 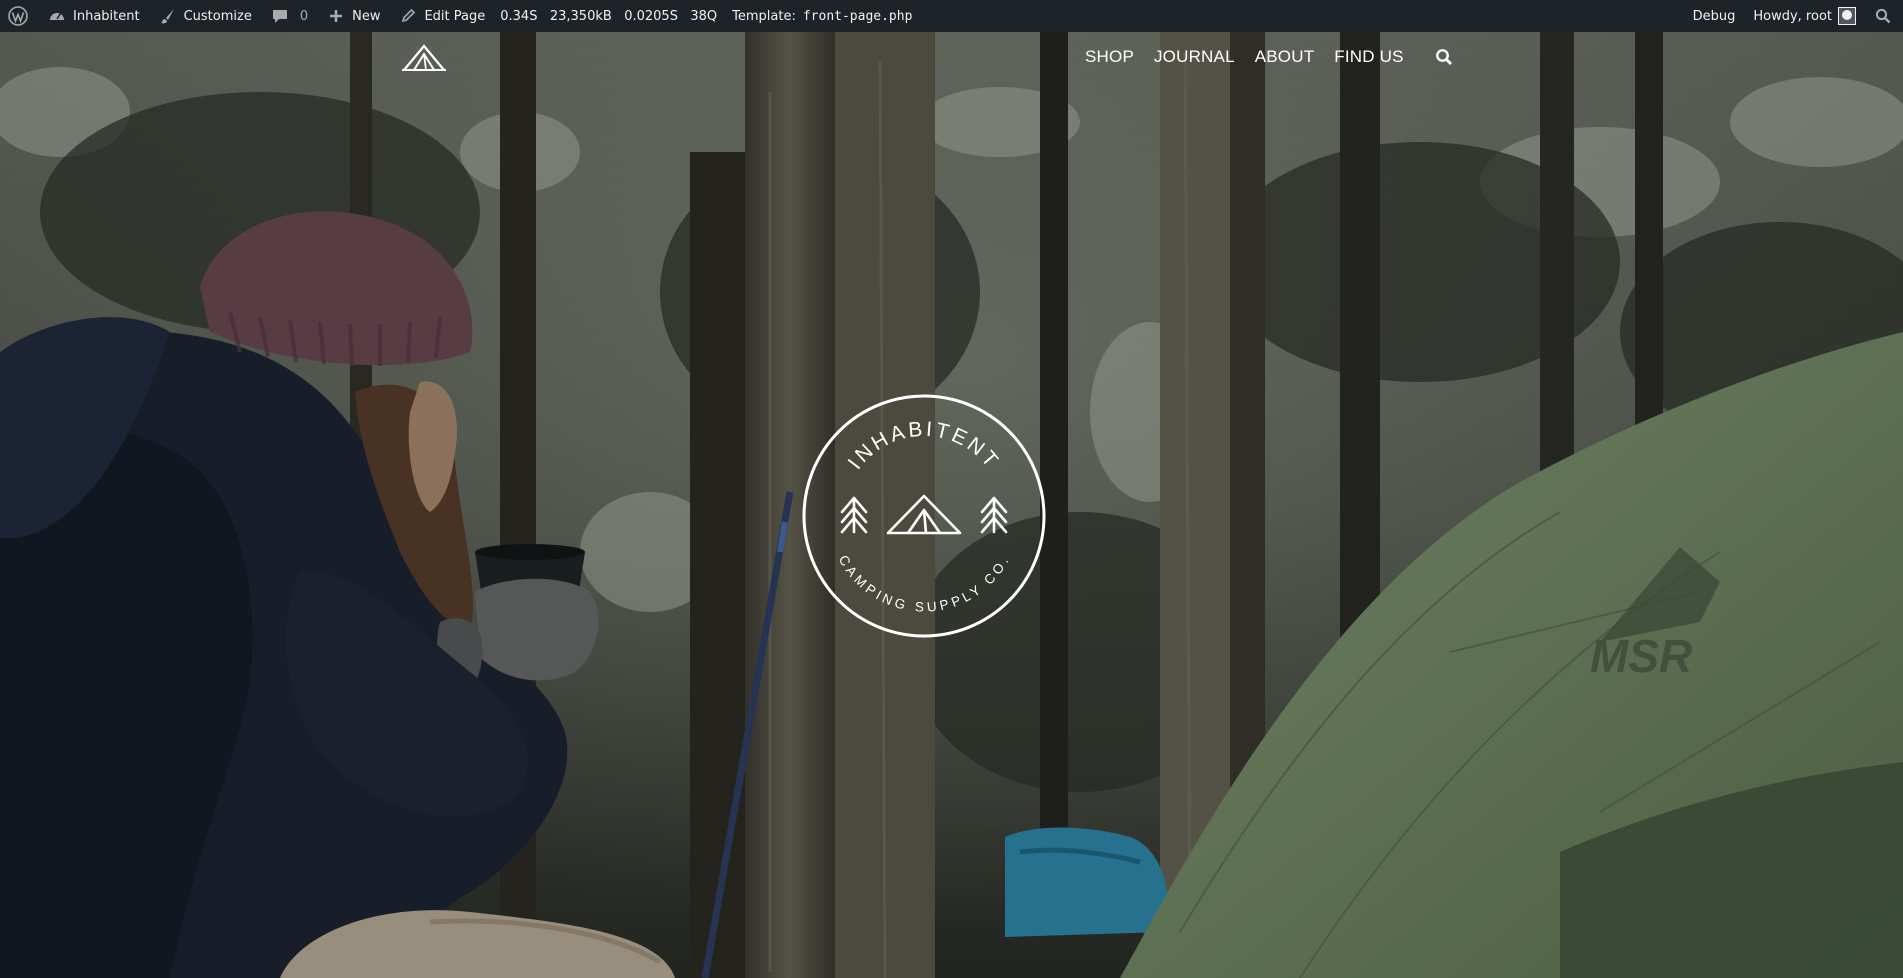 What do you see at coordinates (106, 16) in the screenshot?
I see `site-name-label: Inhabitent` at bounding box center [106, 16].